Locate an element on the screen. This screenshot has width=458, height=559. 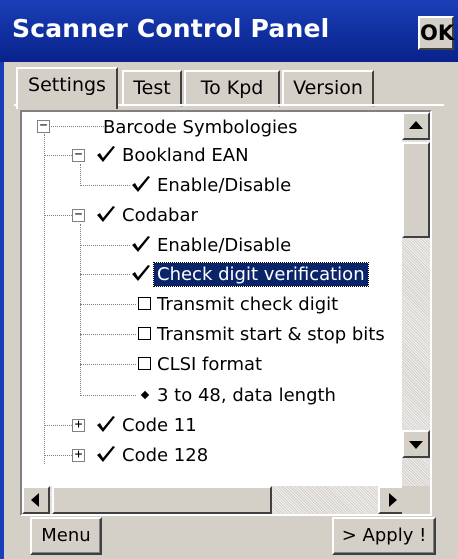
tree-node-label: Check digit verification is located at coordinates (261, 274).